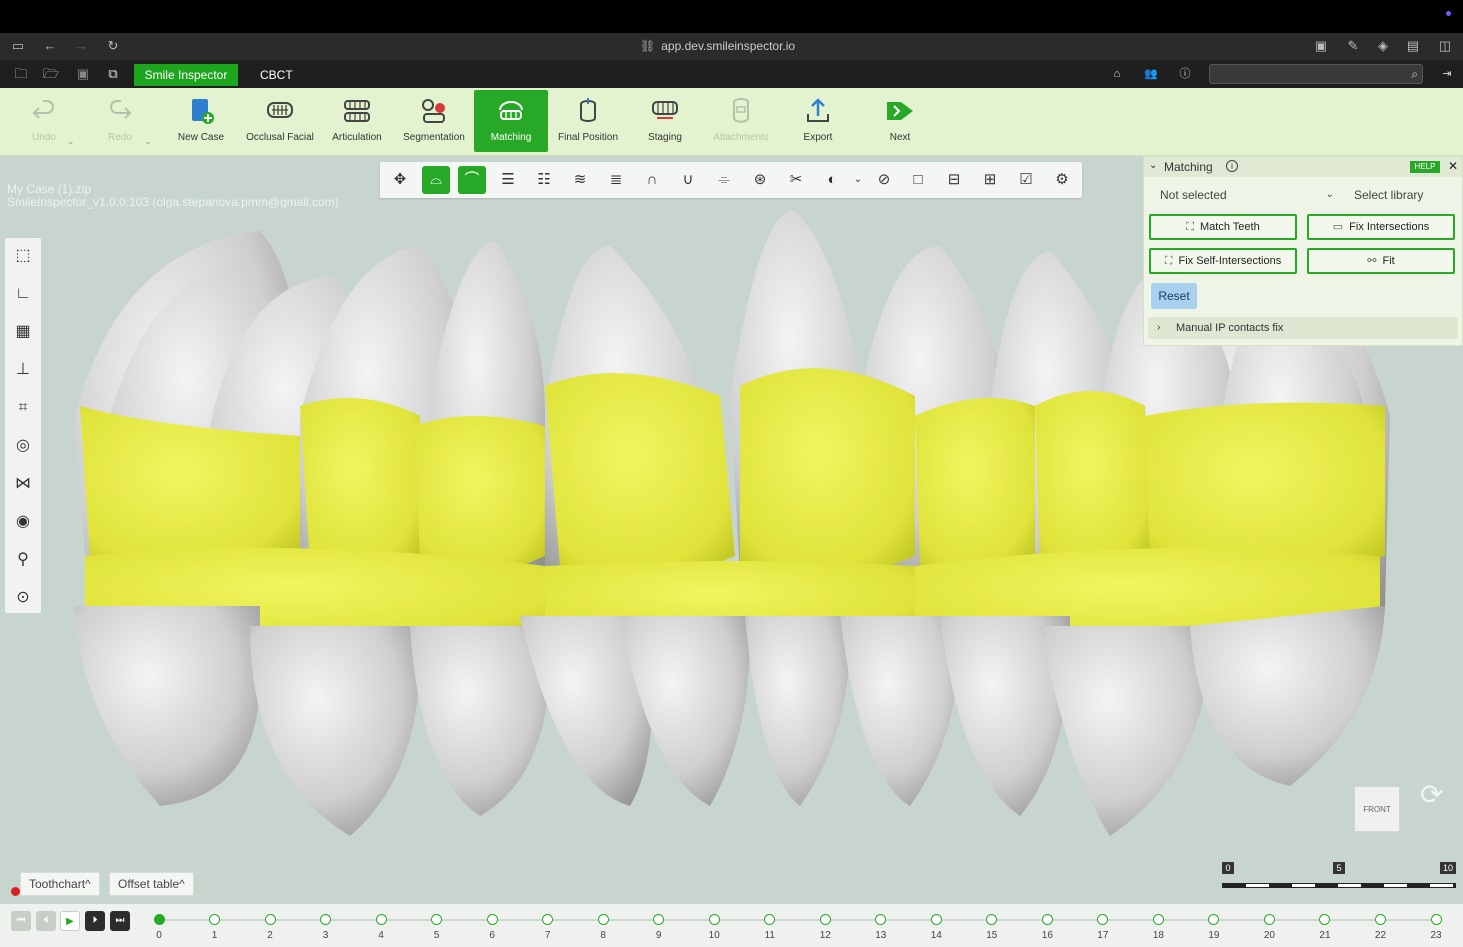  Describe the element at coordinates (797, 920) in the screenshot. I see `timeline-track` at that location.